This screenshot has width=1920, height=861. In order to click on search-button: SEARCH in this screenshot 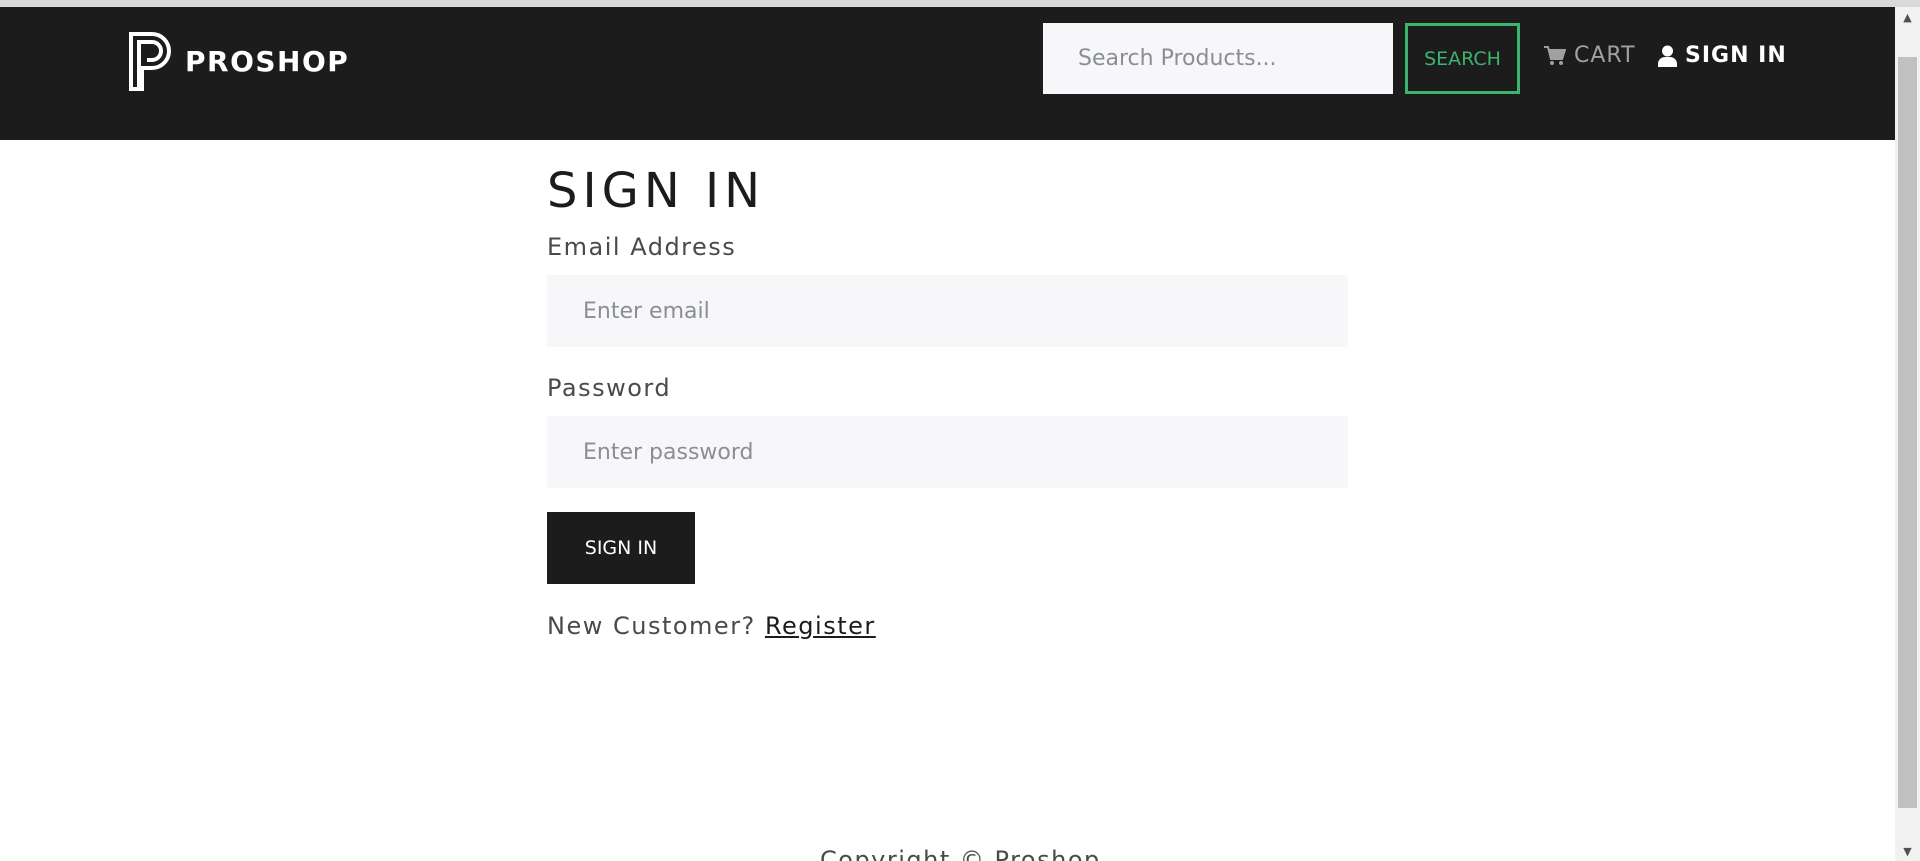, I will do `click(1462, 58)`.